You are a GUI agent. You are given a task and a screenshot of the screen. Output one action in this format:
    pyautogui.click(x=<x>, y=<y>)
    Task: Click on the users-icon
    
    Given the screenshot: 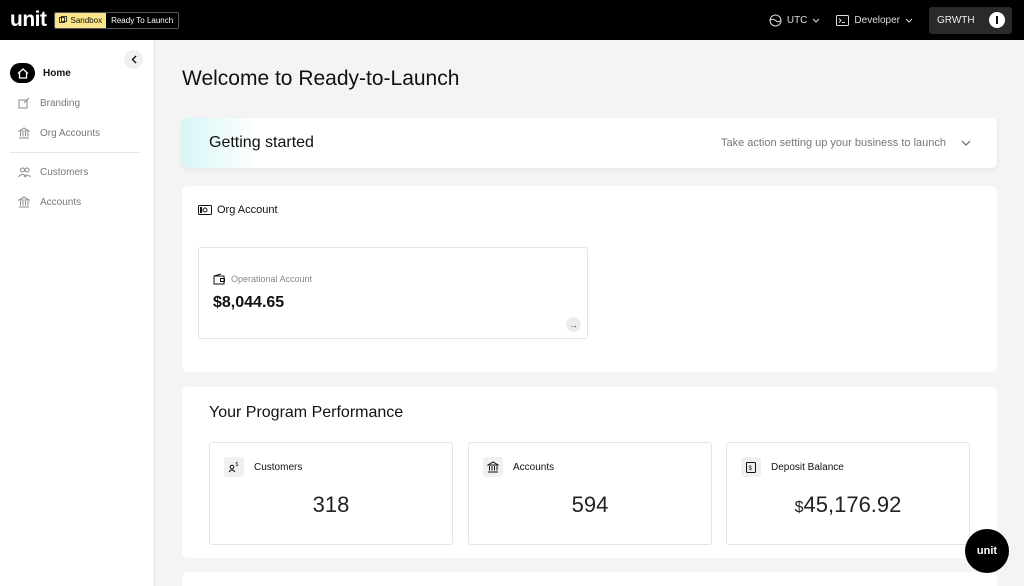 What is the action you would take?
    pyautogui.click(x=24, y=172)
    